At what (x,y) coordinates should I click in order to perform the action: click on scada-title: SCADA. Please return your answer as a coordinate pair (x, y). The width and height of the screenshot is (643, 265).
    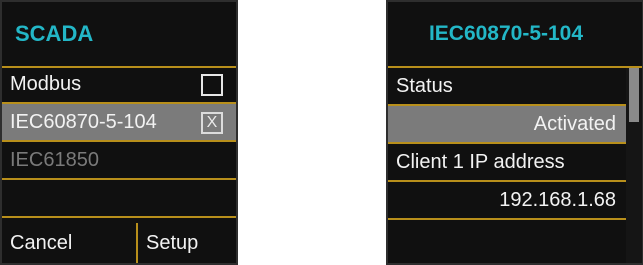
    Looking at the image, I should click on (119, 35).